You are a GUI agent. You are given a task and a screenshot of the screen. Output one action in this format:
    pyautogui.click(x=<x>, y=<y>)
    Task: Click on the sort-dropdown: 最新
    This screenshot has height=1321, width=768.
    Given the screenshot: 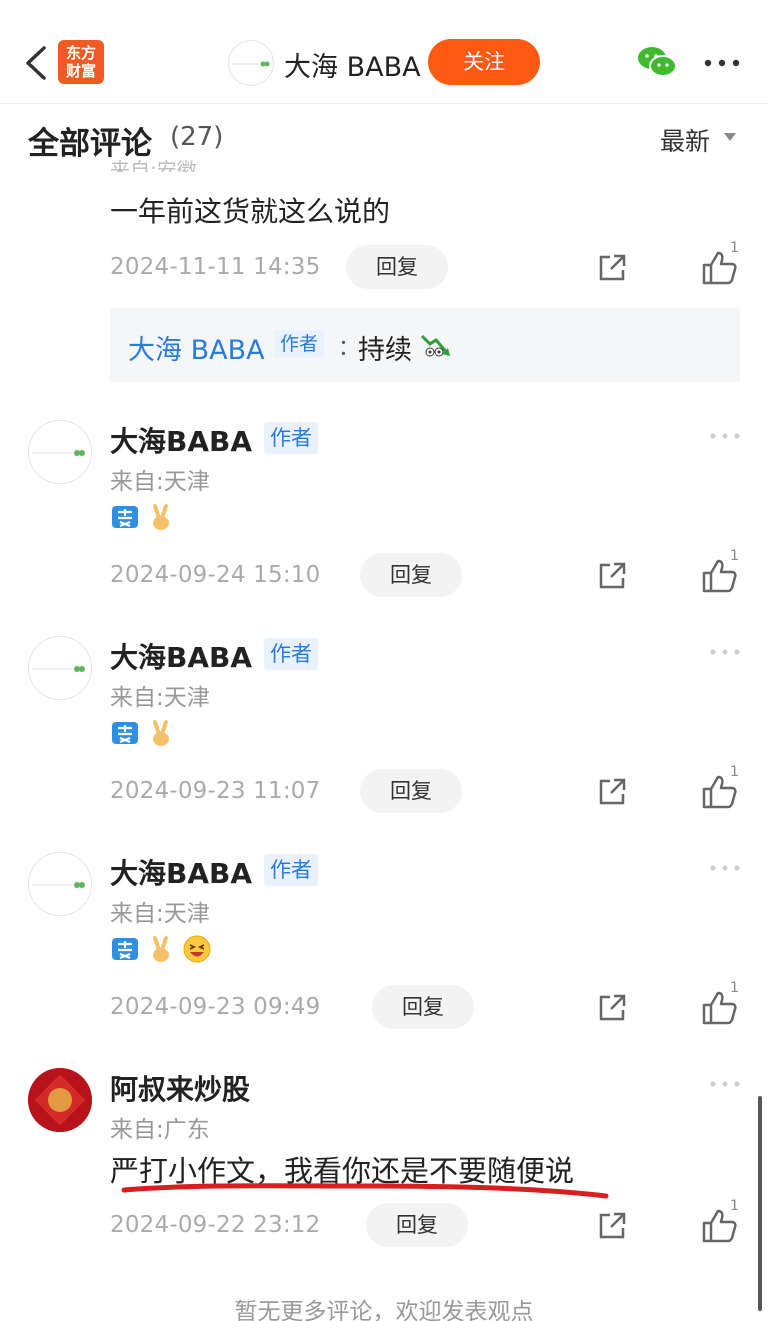 What is the action you would take?
    pyautogui.click(x=685, y=140)
    